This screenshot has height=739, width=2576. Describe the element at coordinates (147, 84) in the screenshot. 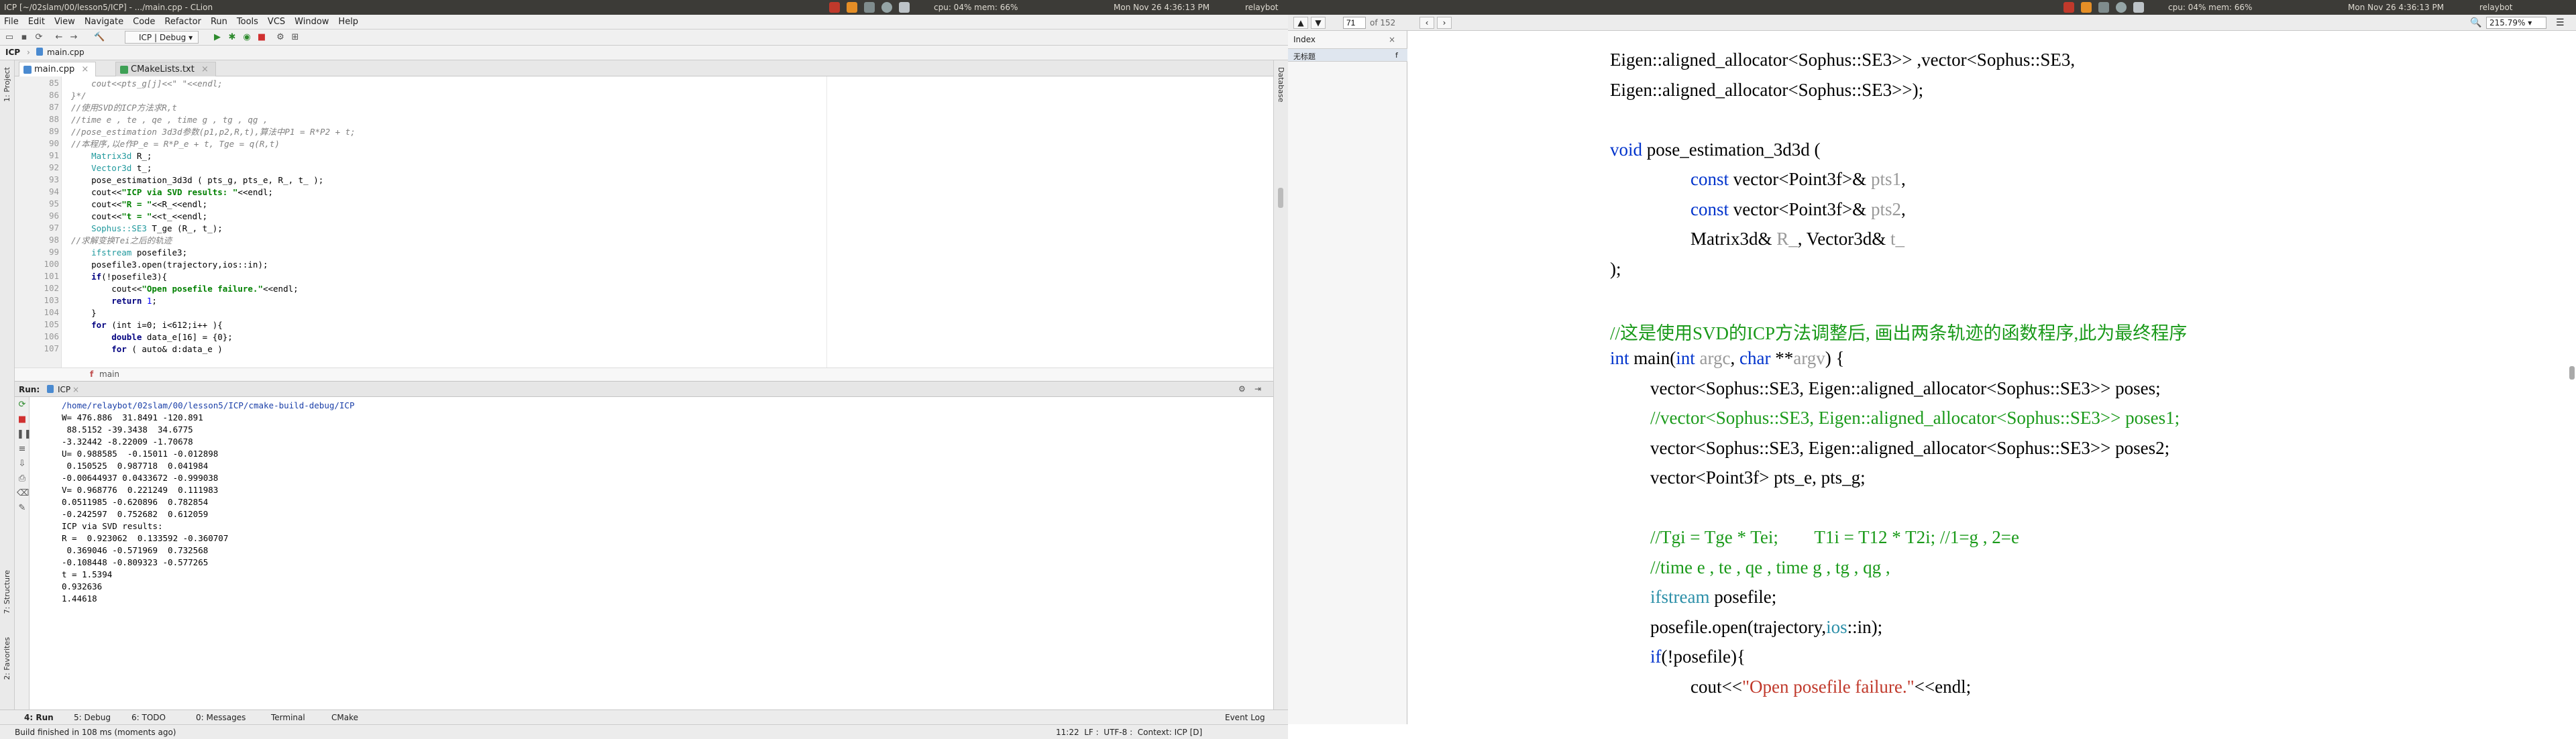

I see `code-line: cout<<pts_g[j]<<" "<<endl;` at that location.